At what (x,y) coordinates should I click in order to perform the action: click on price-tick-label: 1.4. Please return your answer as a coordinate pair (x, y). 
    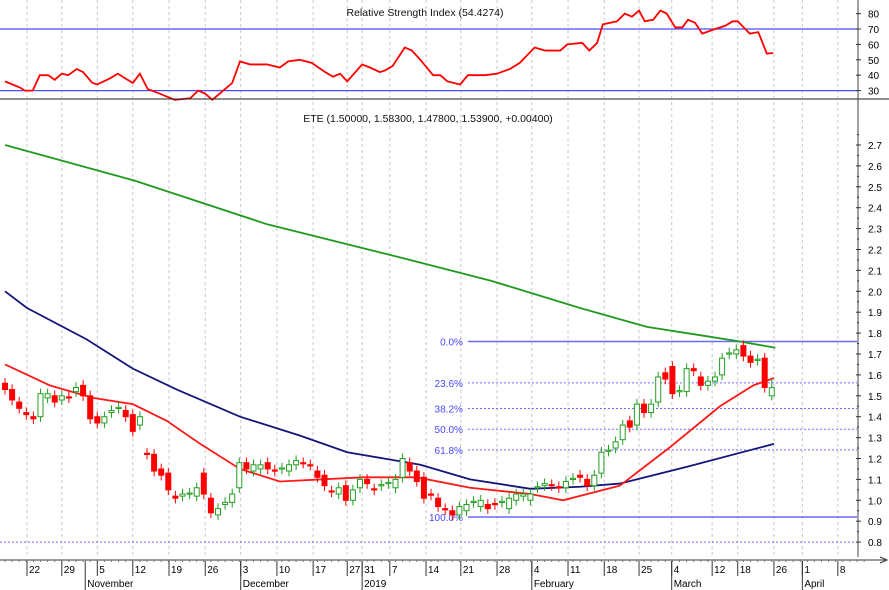
    Looking at the image, I should click on (875, 418).